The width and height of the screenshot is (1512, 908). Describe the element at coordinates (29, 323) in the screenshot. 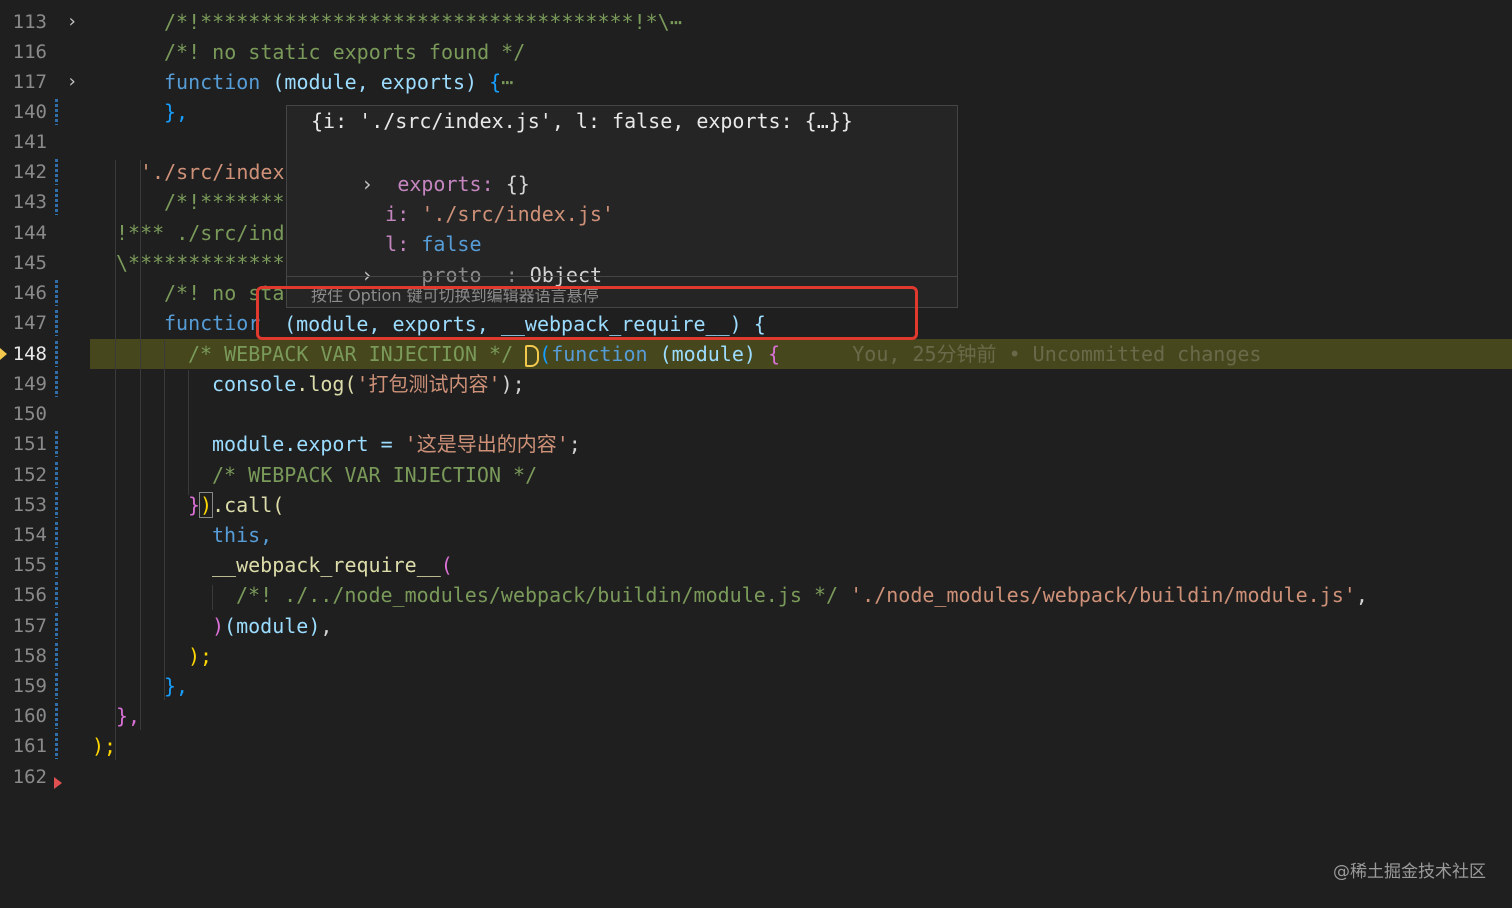

I see `line-number: 147` at that location.